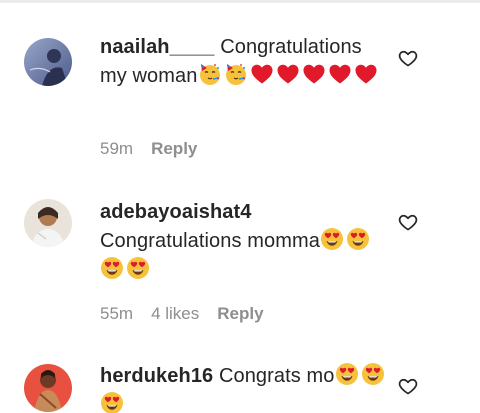  I want to click on likes-count: 4 likes, so click(175, 314).